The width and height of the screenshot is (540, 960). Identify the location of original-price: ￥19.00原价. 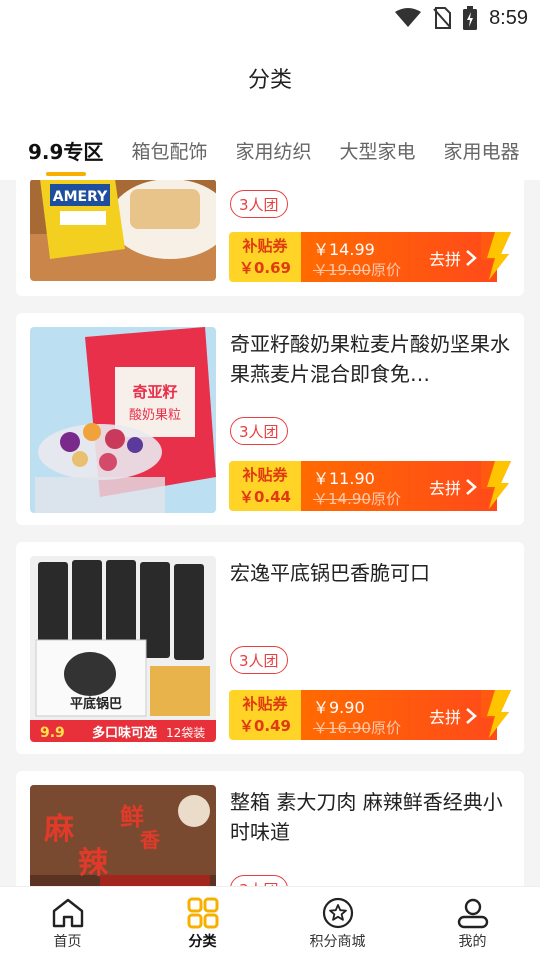
(357, 270).